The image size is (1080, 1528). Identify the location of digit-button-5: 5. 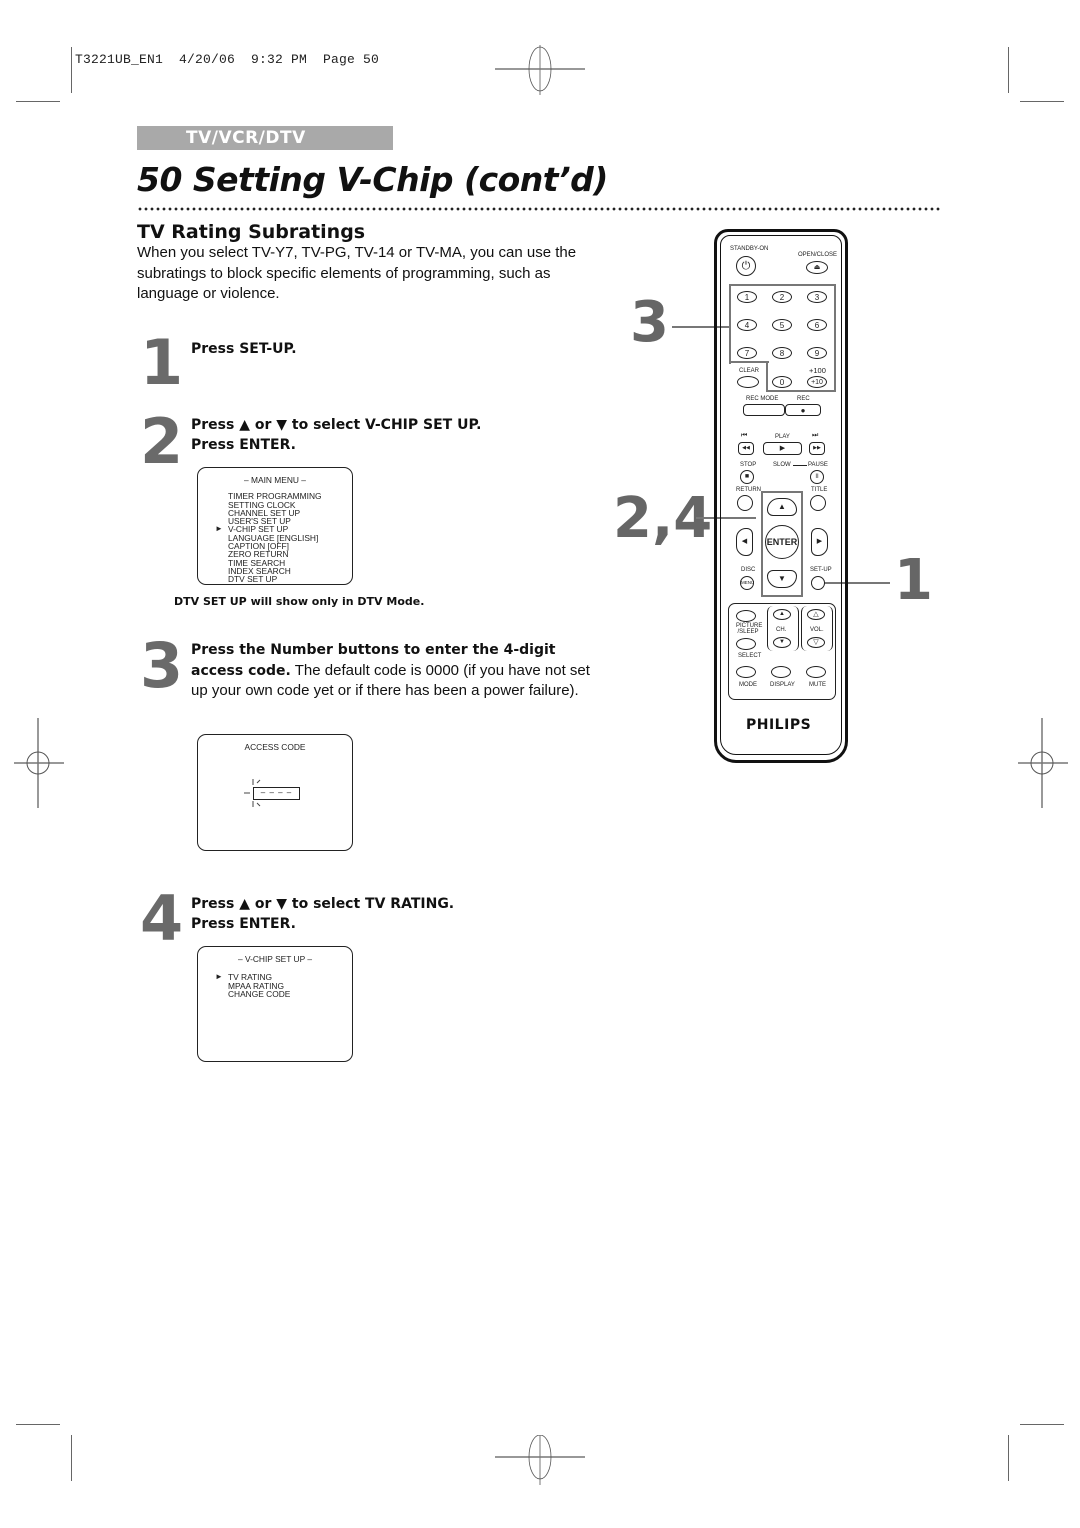
(782, 325).